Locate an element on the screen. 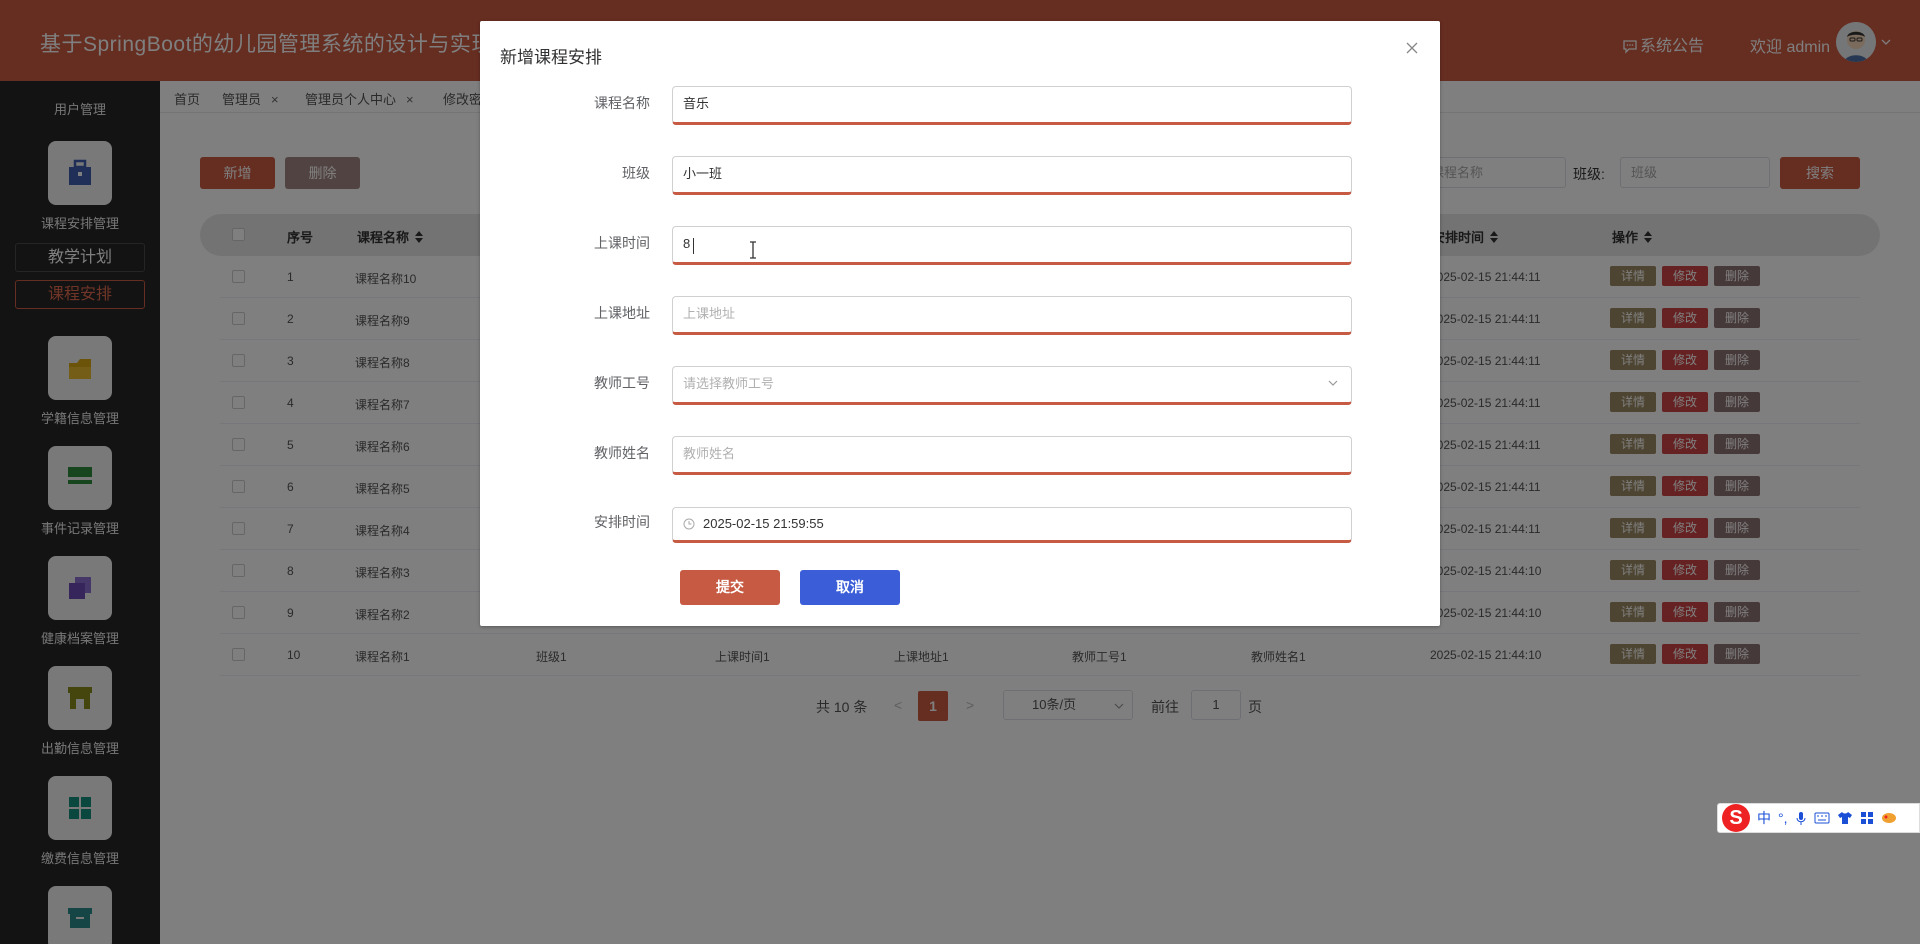 Image resolution: width=1920 pixels, height=944 pixels. address-input: 上课地址 is located at coordinates (1012, 315).